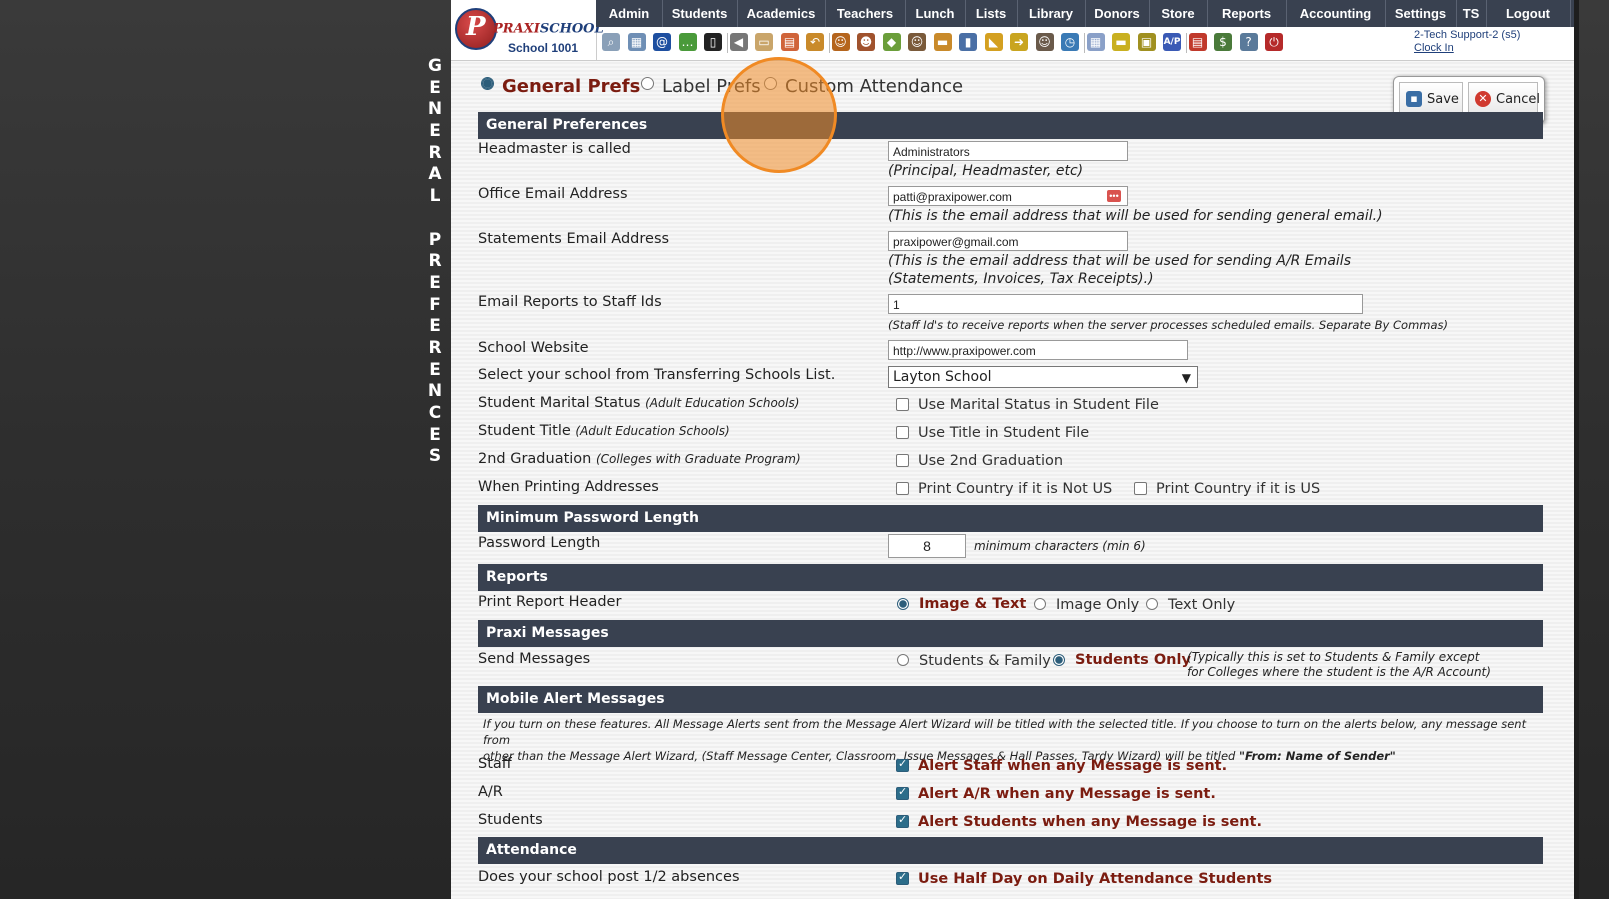  Describe the element at coordinates (1152, 604) in the screenshot. I see `report-header-text-only-radio` at that location.